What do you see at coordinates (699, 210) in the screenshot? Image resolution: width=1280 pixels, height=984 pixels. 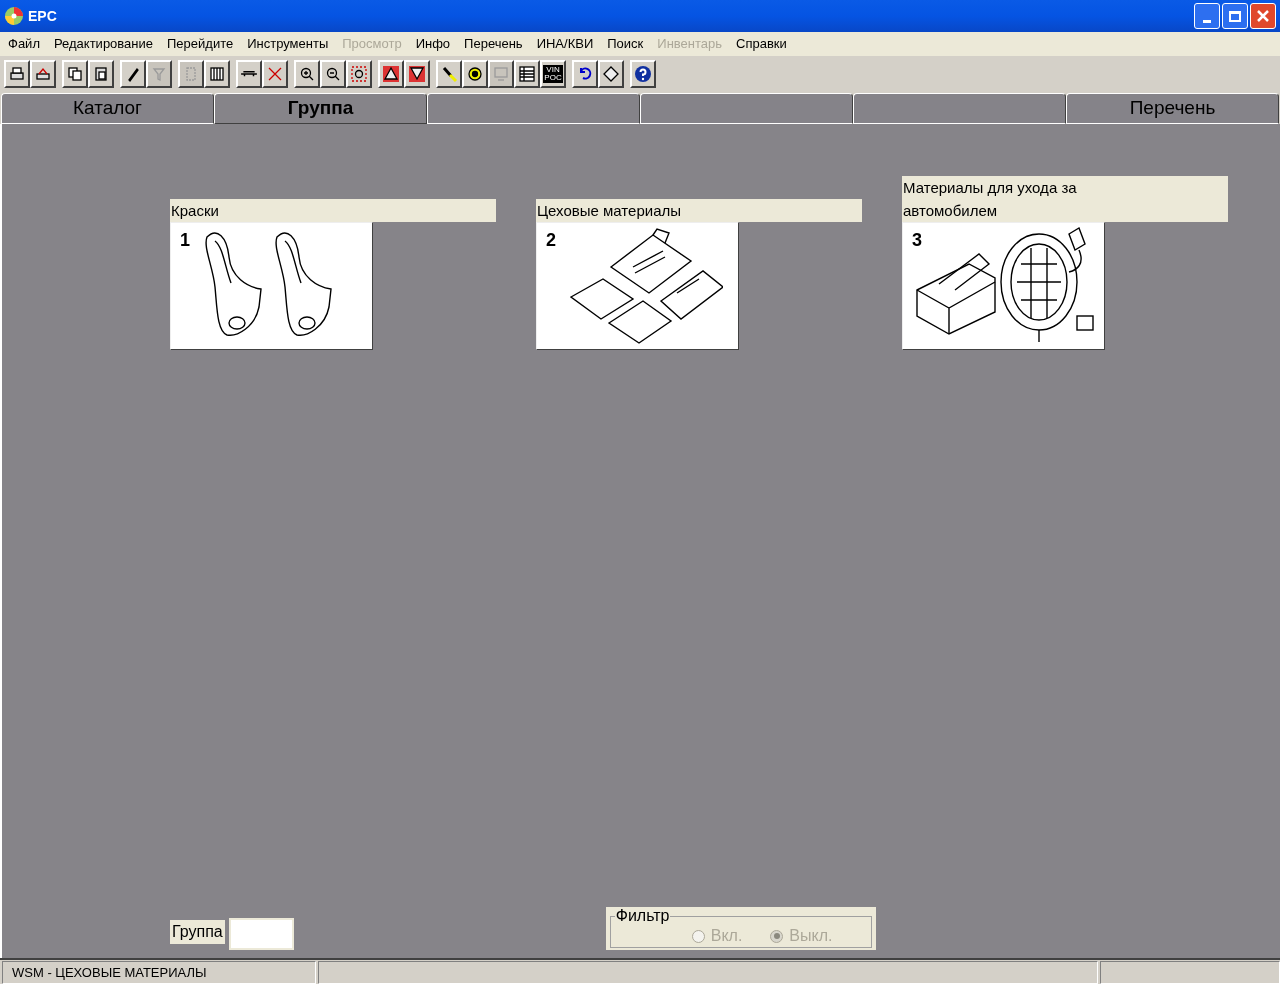 I see `group-title: Цеховые материалы` at bounding box center [699, 210].